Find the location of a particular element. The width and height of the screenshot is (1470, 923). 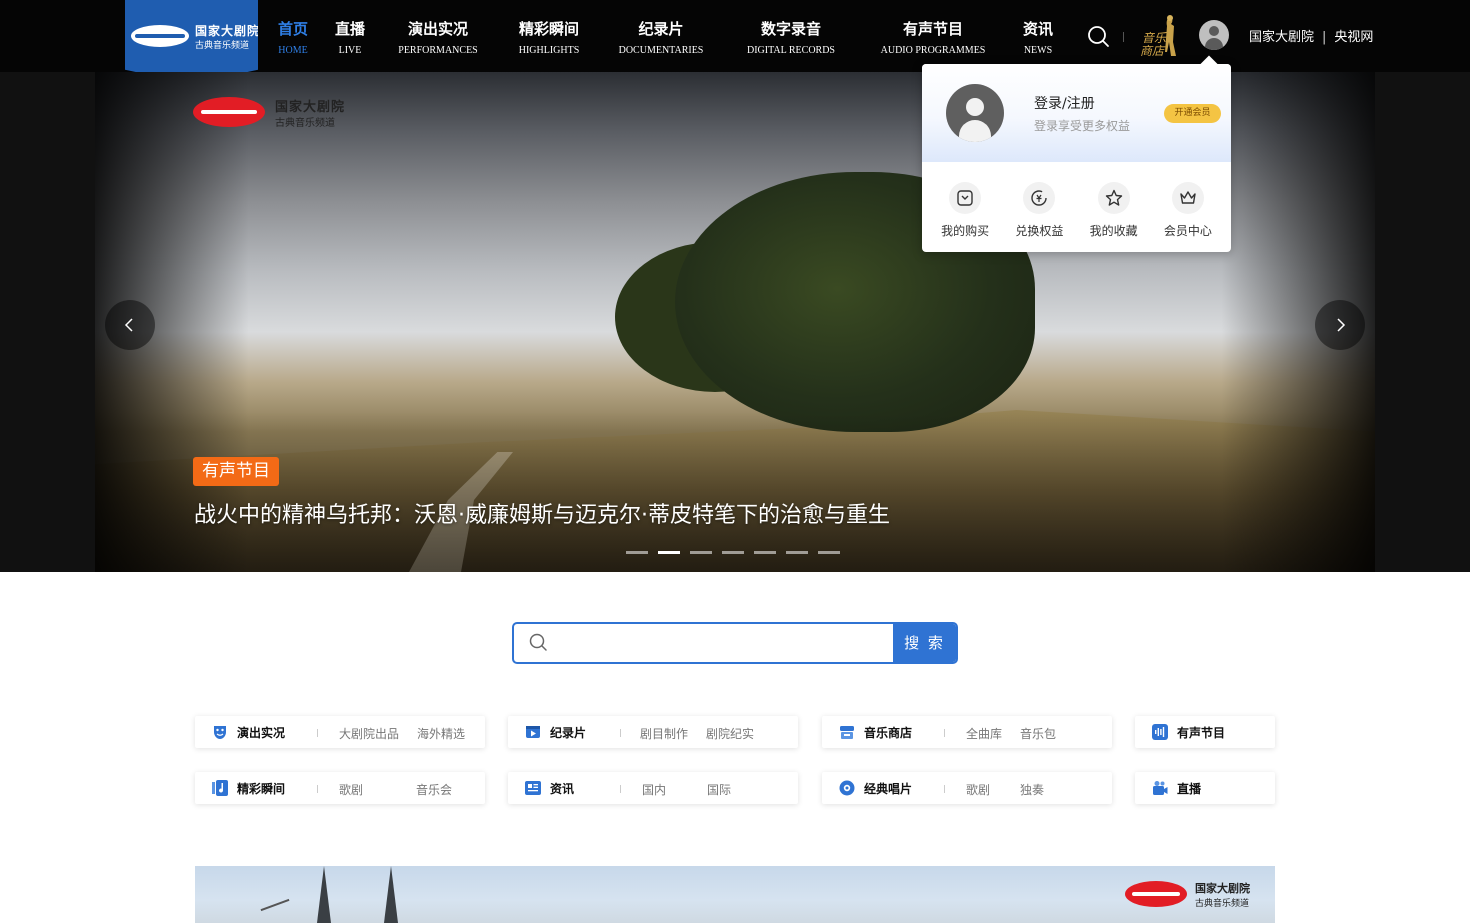

channel-logo: 国家大剧院 古典音乐频道 is located at coordinates (273, 112).